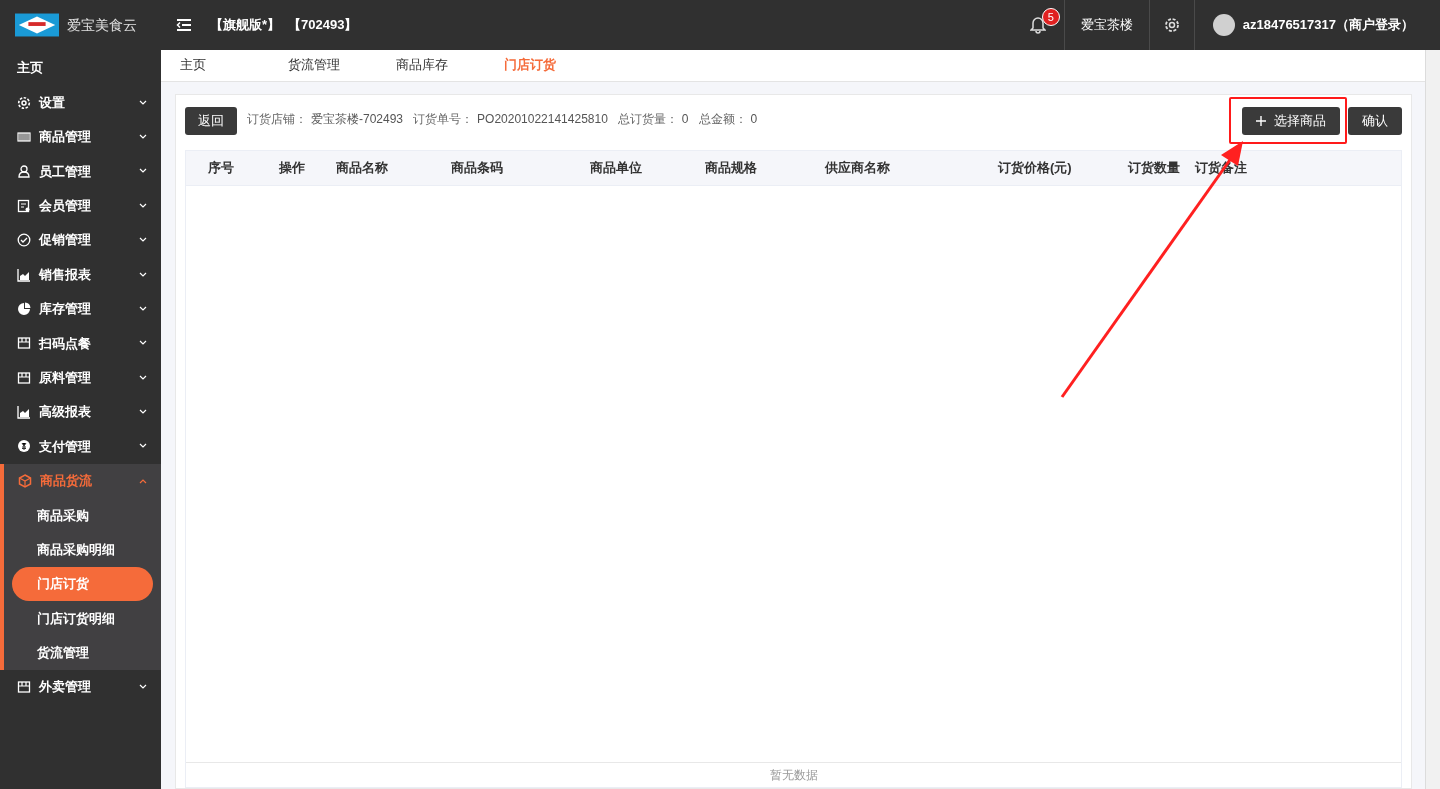  Describe the element at coordinates (80, 68) in the screenshot. I see `sidebar-item: 主页` at that location.